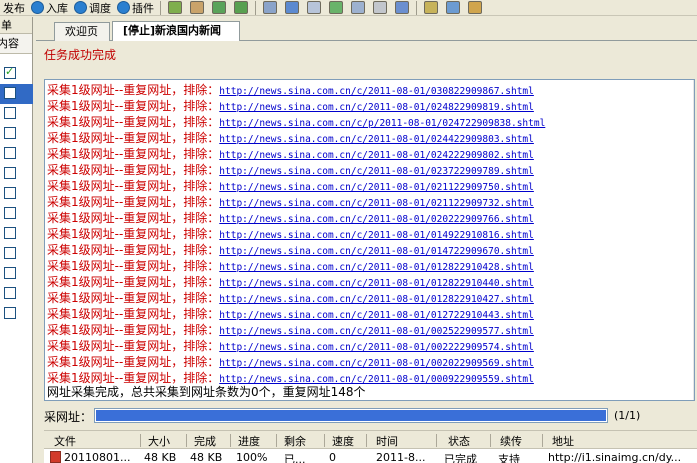  I want to click on progress-count: (1/1), so click(627, 415).